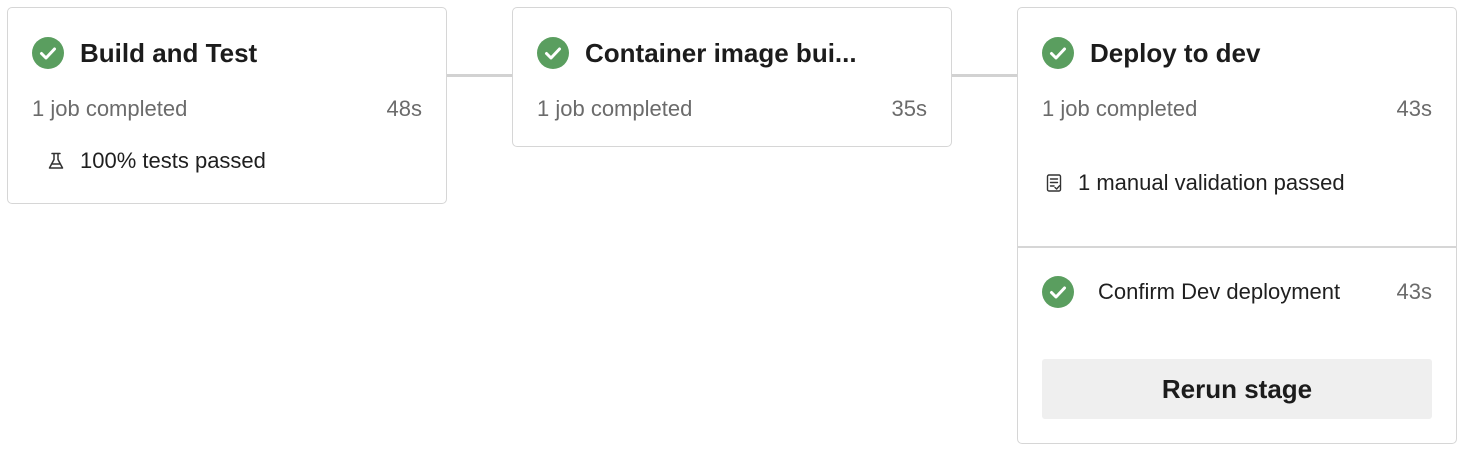  What do you see at coordinates (1414, 291) in the screenshot?
I see `sub-job-duration: 43s` at bounding box center [1414, 291].